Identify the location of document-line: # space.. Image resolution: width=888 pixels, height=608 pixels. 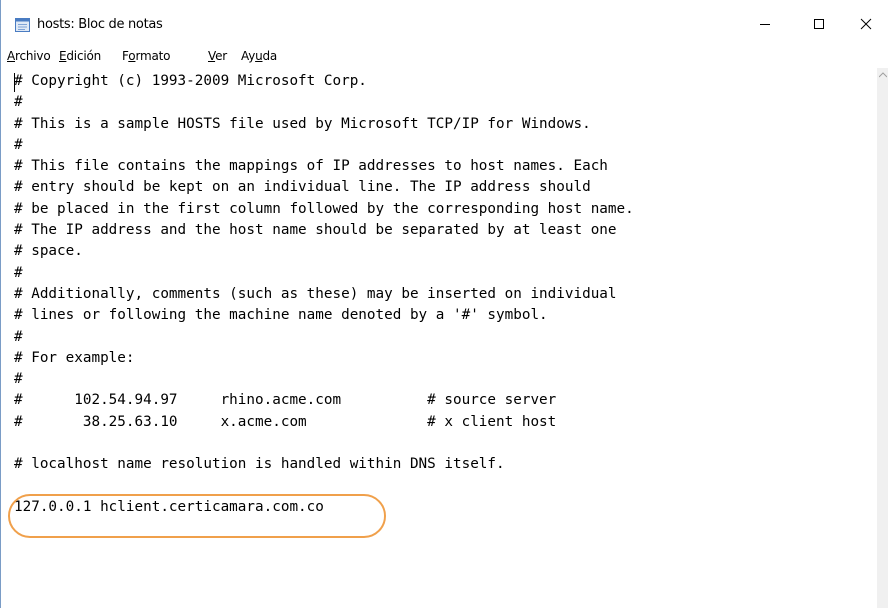
(48, 251).